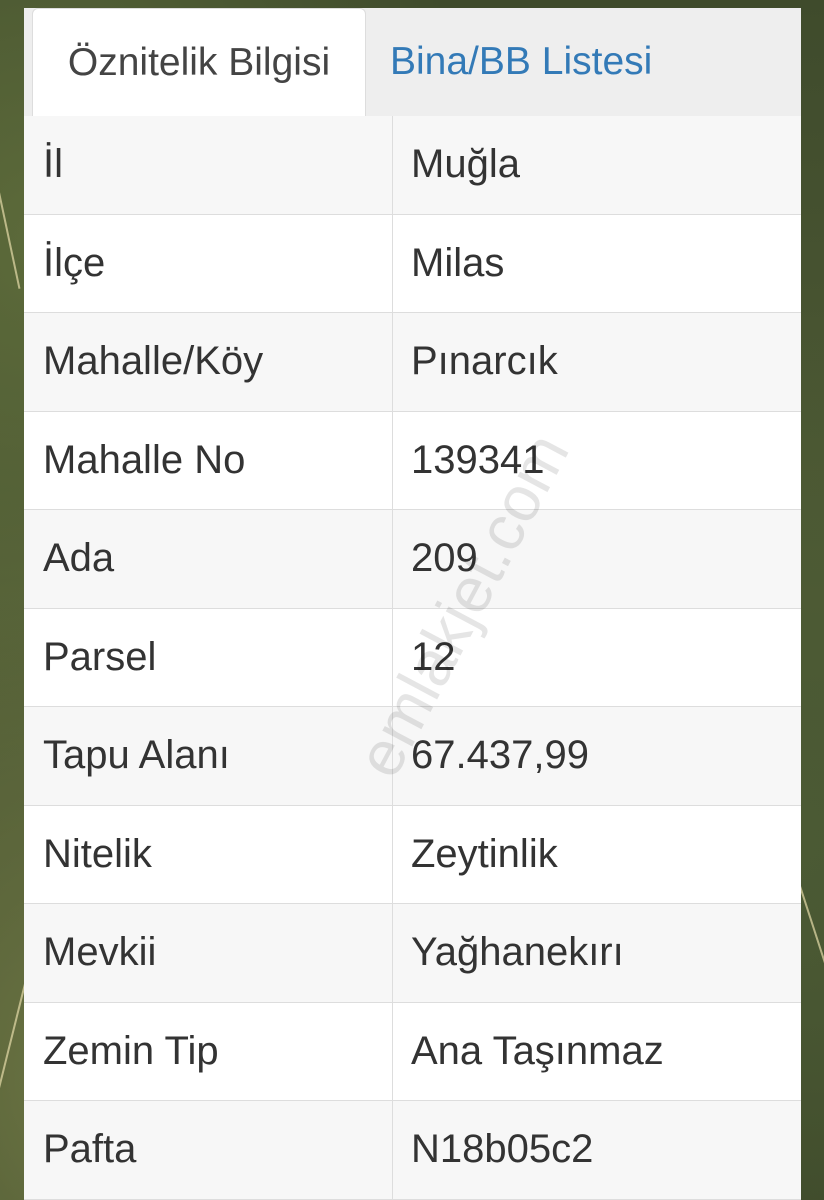  I want to click on attribute-value: Zeytinlik, so click(484, 853).